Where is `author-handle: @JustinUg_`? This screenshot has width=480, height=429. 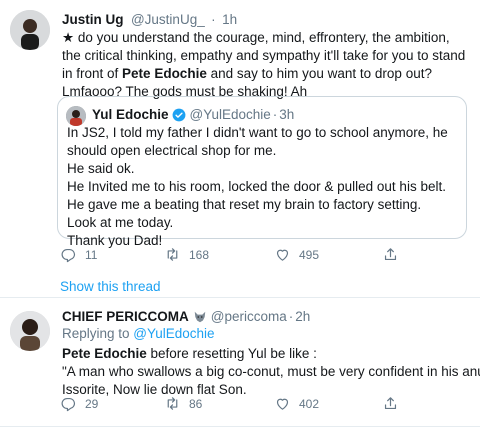
author-handle: @JustinUg_ is located at coordinates (168, 19).